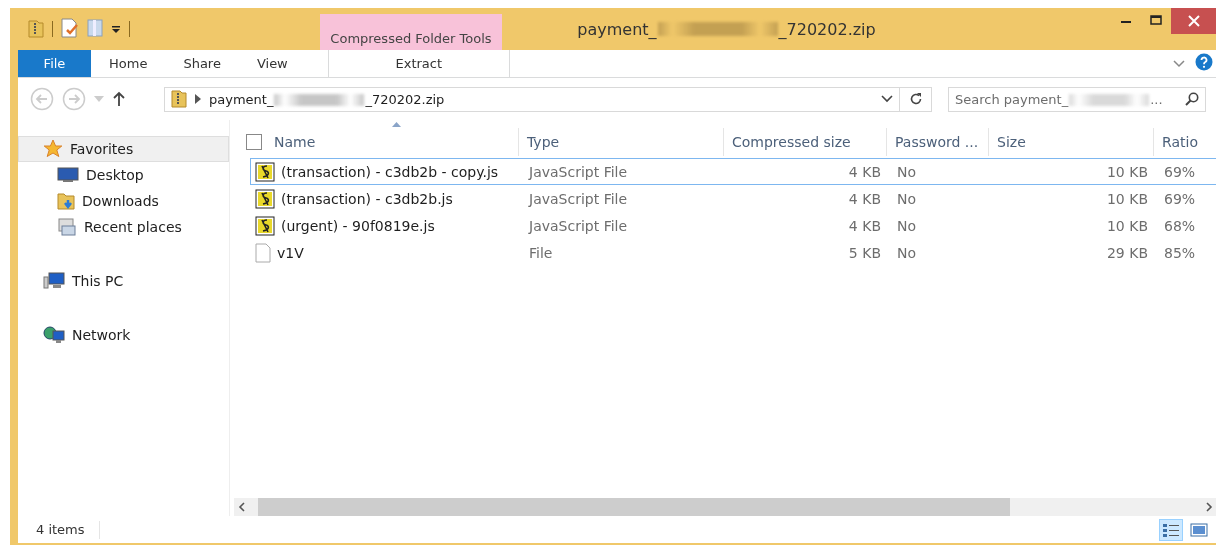 The image size is (1216, 545). Describe the element at coordinates (128, 63) in the screenshot. I see `ribbon-tab: Home` at that location.